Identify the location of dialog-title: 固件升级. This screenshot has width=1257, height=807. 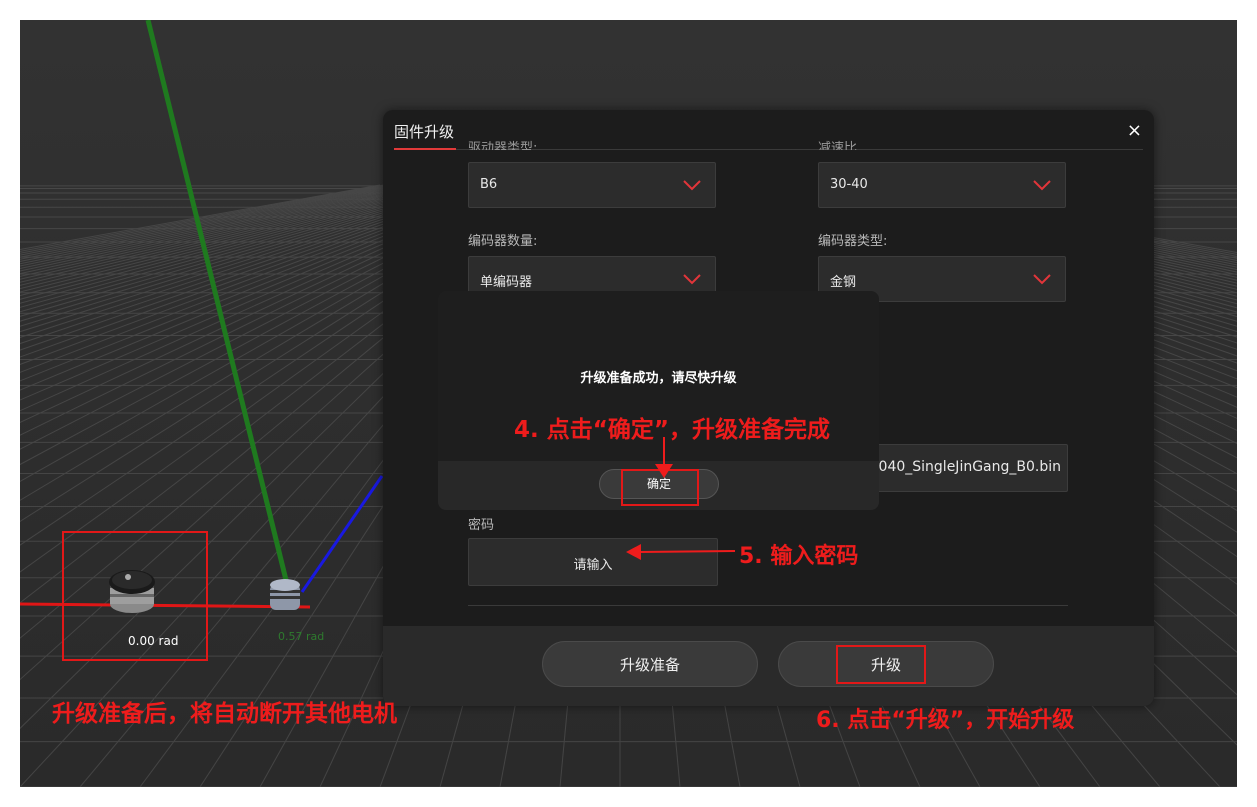
(424, 132).